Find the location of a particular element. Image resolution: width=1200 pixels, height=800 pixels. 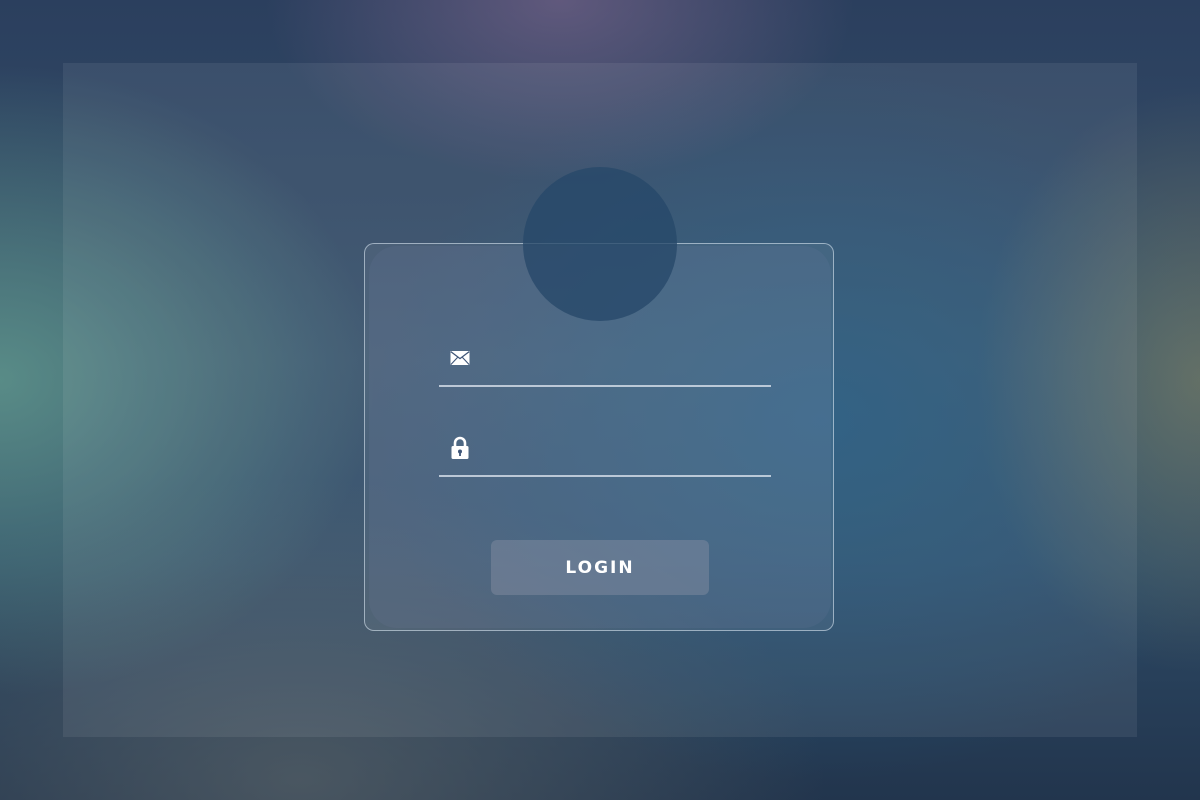

password-input is located at coordinates (625, 454).